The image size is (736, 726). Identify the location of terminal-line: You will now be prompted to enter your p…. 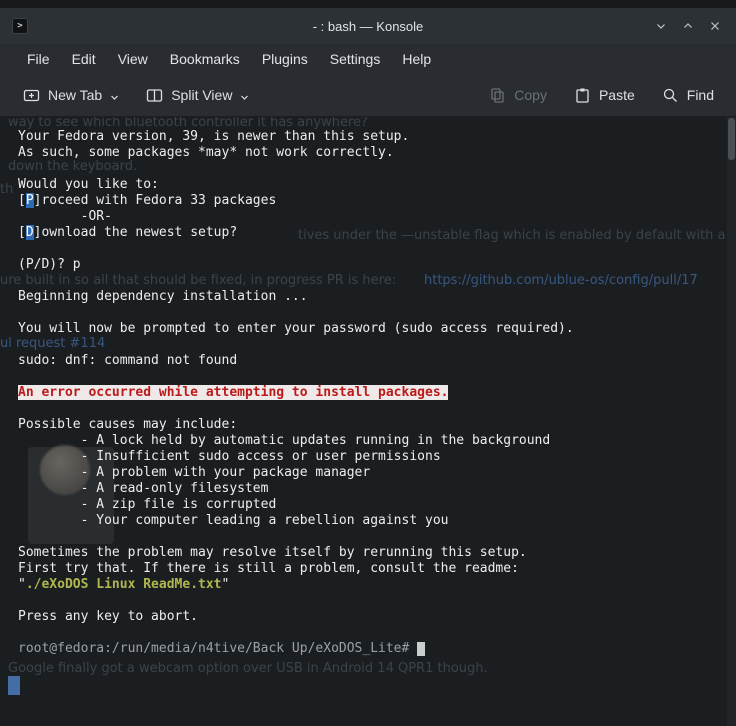
(296, 328).